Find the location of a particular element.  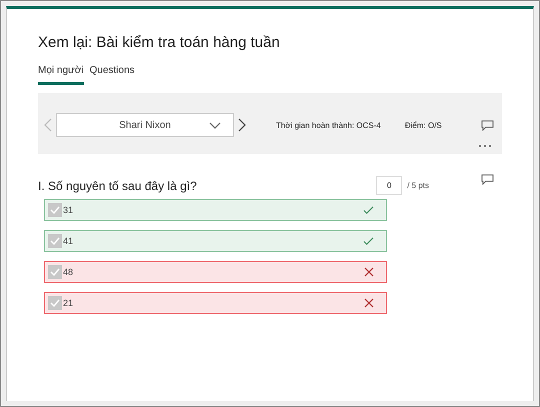

page-title: Xem lại: Bài kiểm tra toán hàng tuần is located at coordinates (159, 42).